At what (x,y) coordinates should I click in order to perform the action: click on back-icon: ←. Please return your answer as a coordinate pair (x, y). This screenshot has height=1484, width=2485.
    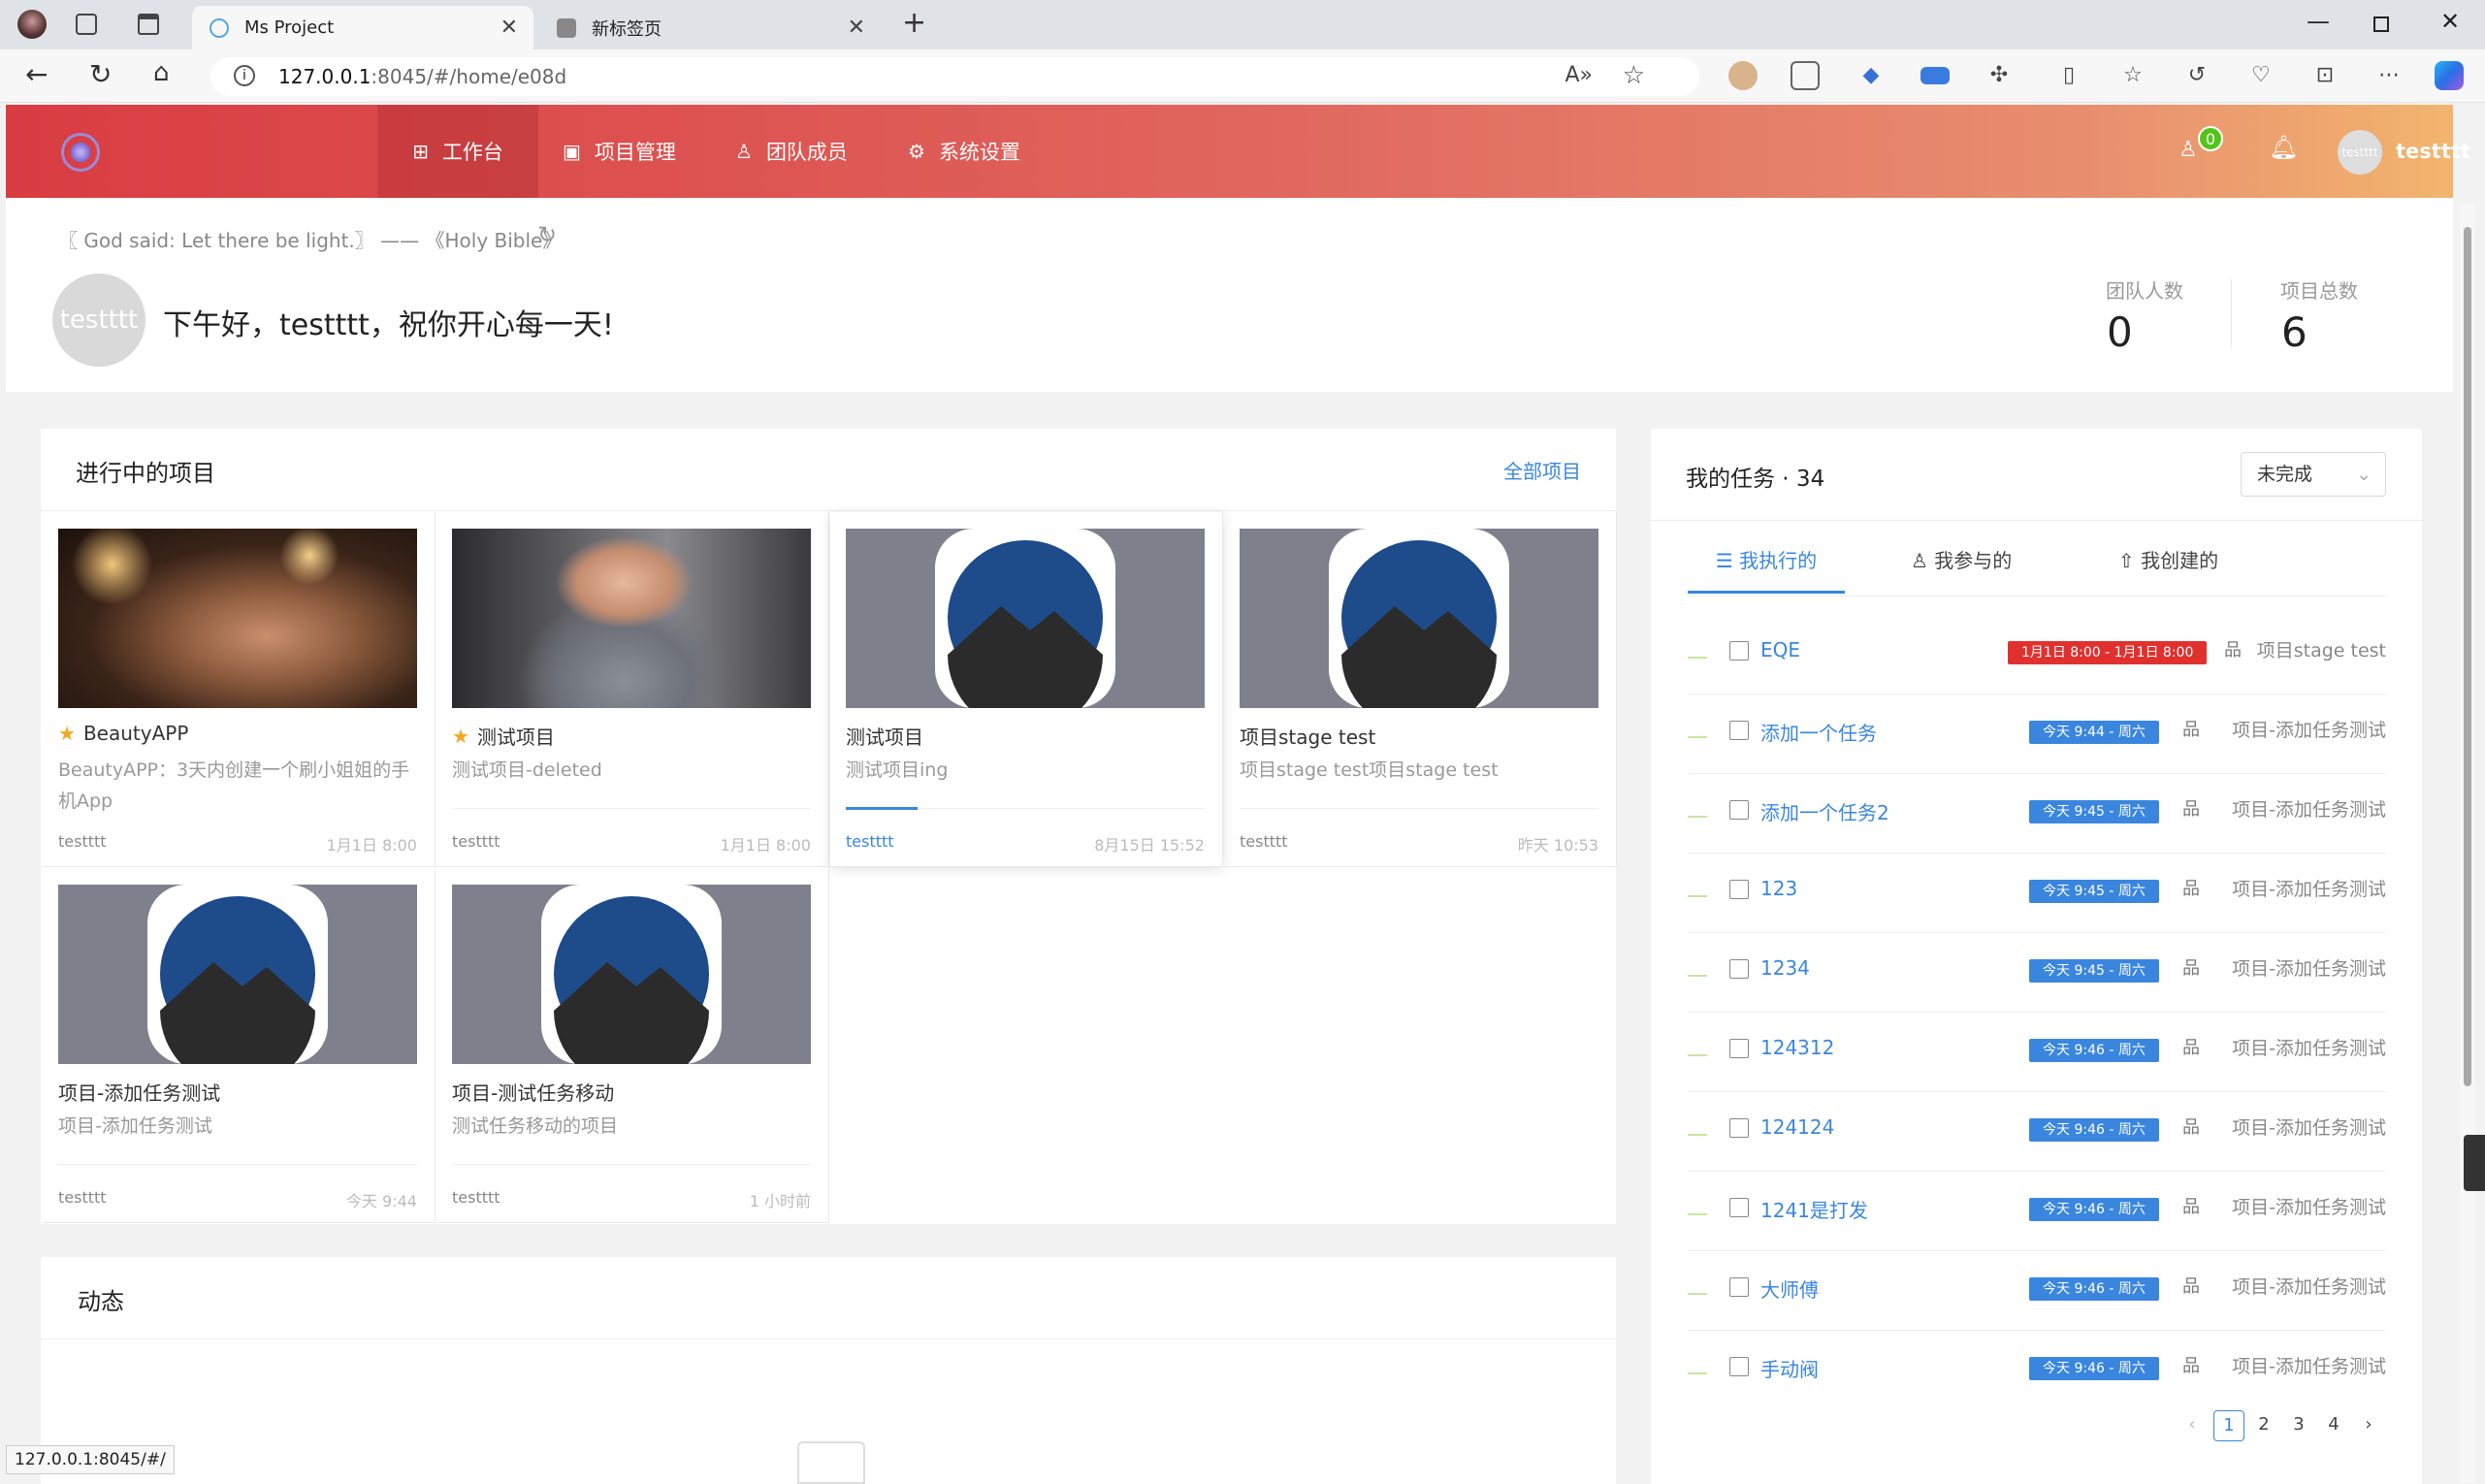
    Looking at the image, I should click on (36, 74).